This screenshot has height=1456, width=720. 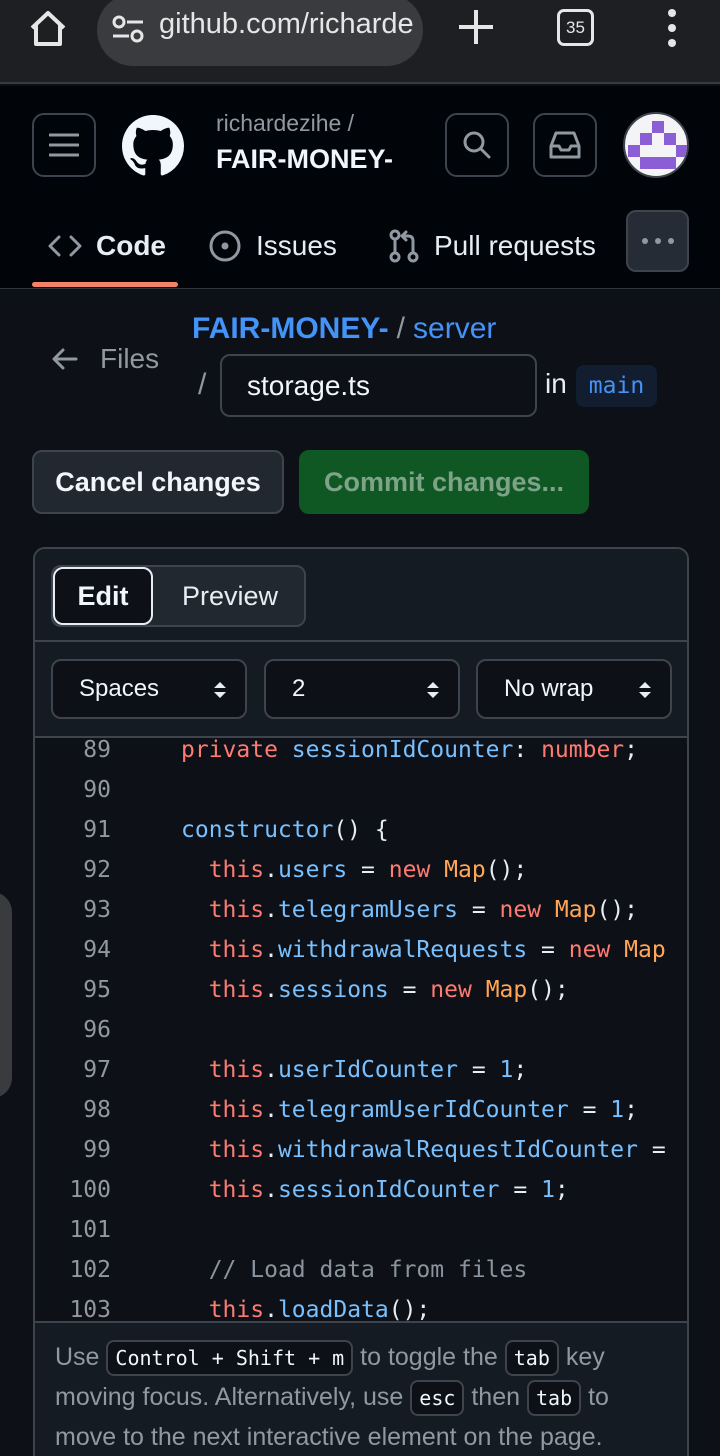 I want to click on line-number: 95, so click(x=97, y=990).